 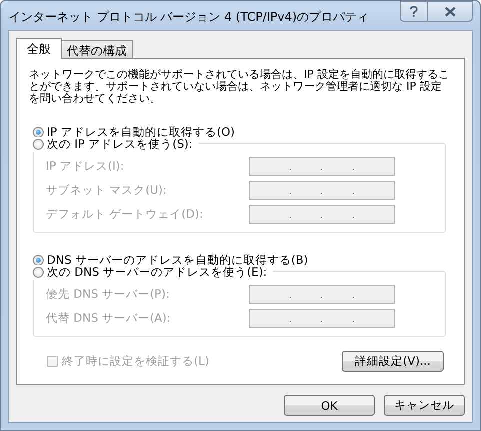 I want to click on help-icon, so click(x=414, y=12).